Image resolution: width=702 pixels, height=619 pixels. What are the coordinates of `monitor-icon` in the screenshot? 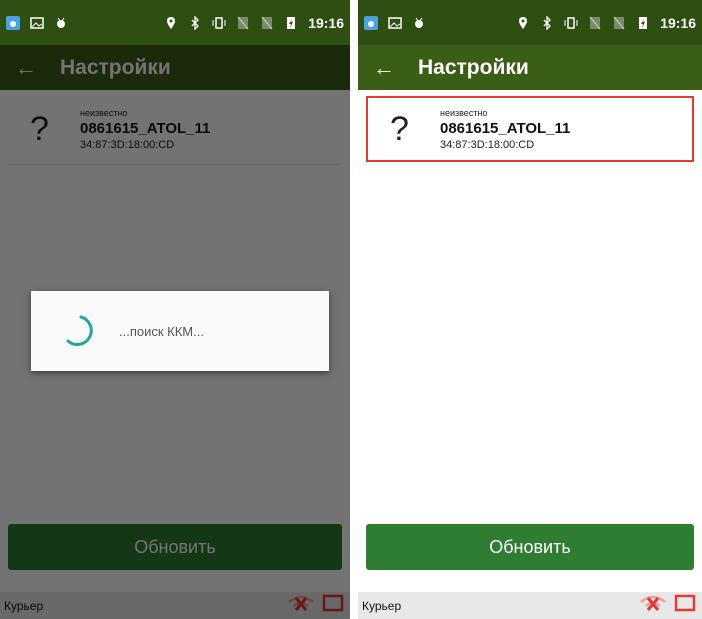 It's located at (685, 603).